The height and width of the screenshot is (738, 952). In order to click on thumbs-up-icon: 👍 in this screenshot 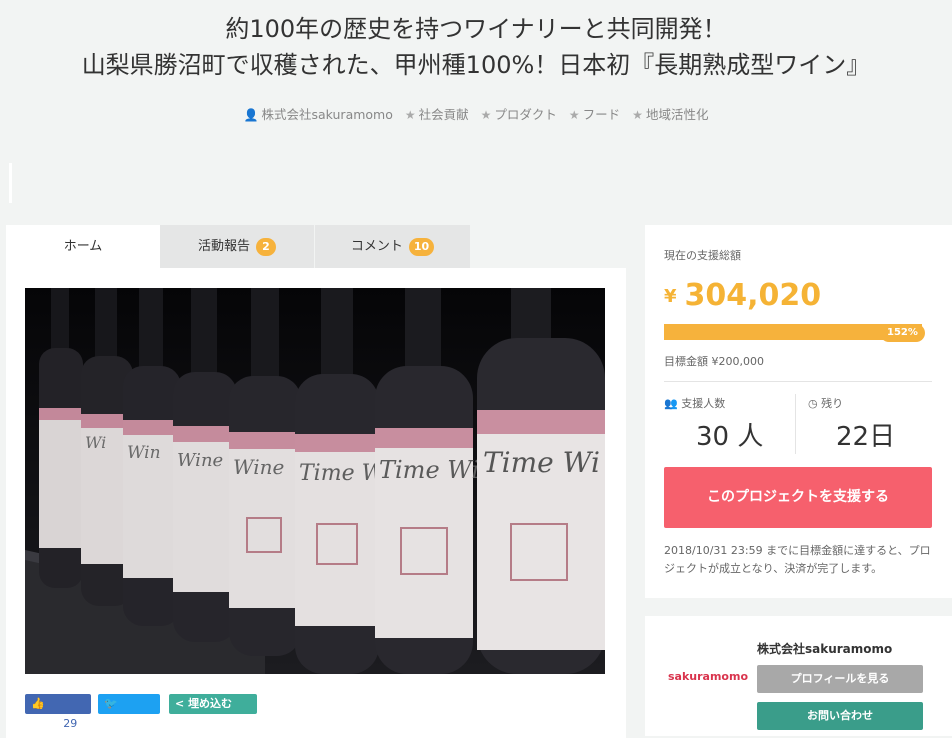, I will do `click(38, 703)`.